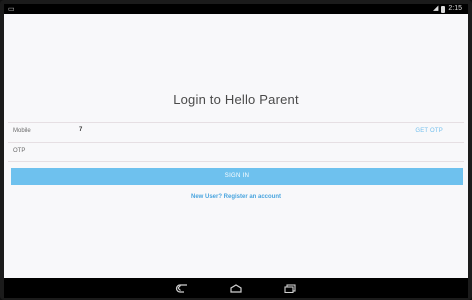 The height and width of the screenshot is (300, 472). What do you see at coordinates (236, 9) in the screenshot?
I see `status-bar: ▭ ◢ 2:15` at bounding box center [236, 9].